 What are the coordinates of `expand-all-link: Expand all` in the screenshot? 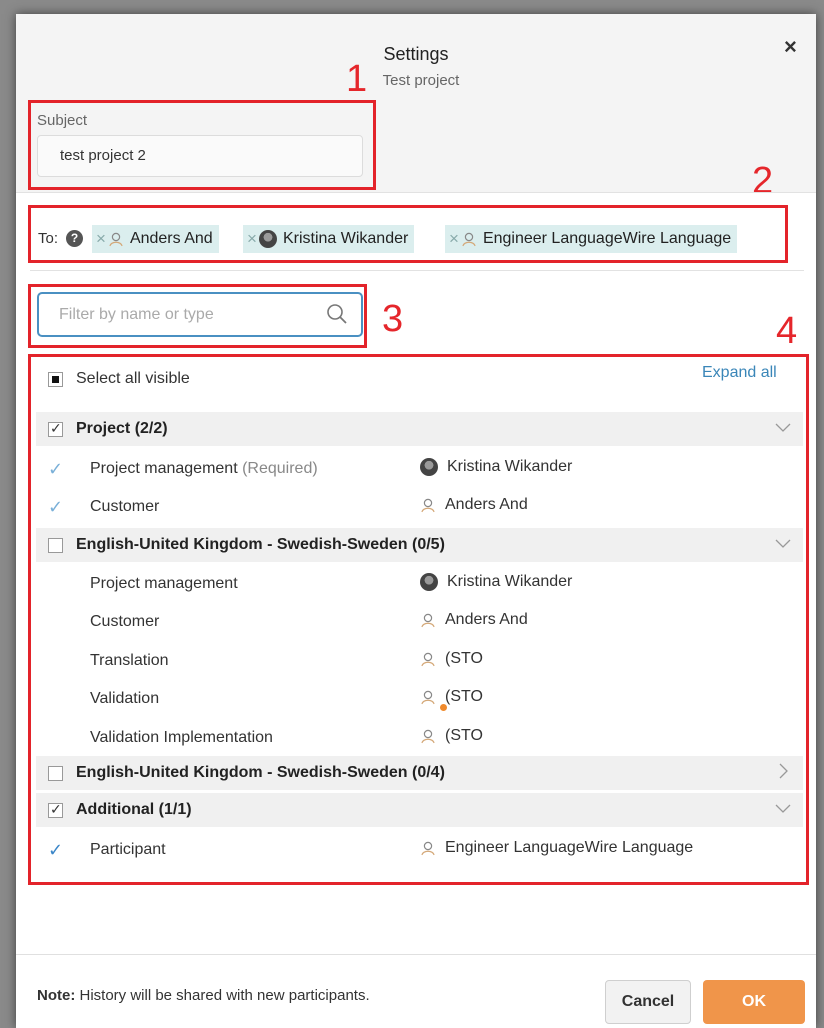 It's located at (739, 373).